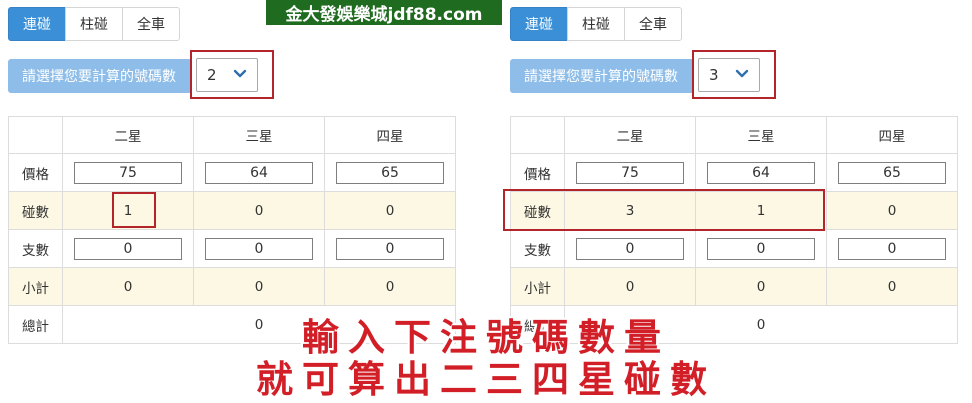  I want to click on table-row-hits: 碰數 1 0 0, so click(232, 210).